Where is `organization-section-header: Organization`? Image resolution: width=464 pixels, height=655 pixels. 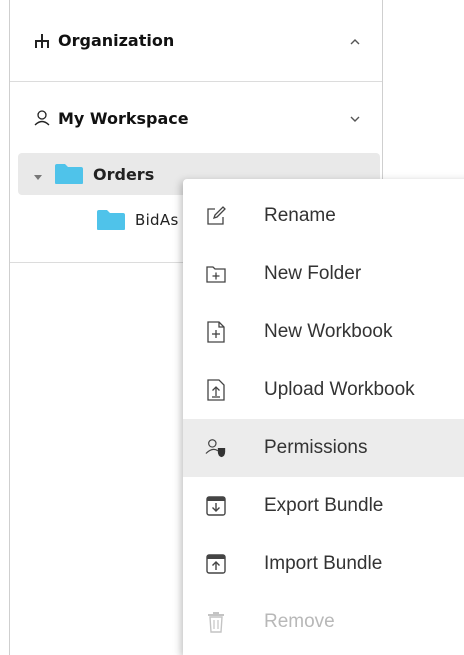 organization-section-header: Organization is located at coordinates (196, 41).